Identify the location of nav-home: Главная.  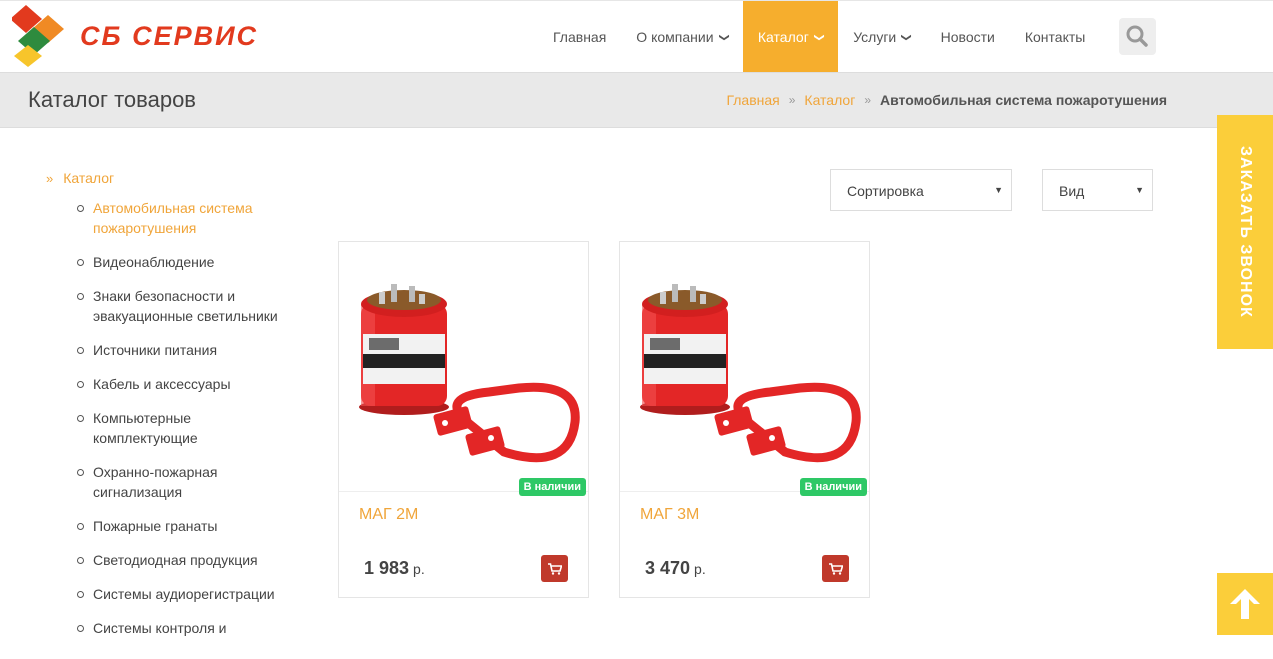
(579, 37).